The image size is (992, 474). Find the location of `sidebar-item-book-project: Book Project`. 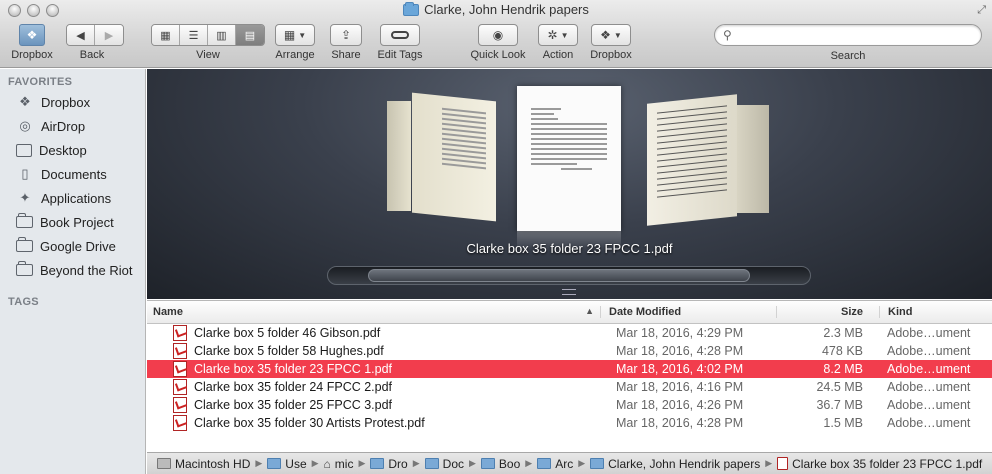

sidebar-item-book-project: Book Project is located at coordinates (72, 222).